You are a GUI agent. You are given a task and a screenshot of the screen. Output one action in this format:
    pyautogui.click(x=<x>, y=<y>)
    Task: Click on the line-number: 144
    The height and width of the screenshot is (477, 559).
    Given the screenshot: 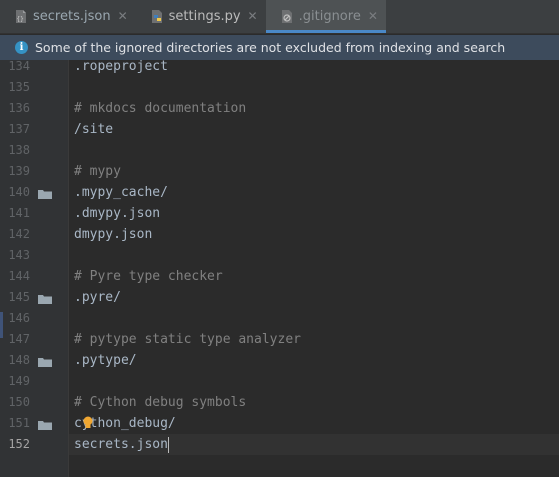 What is the action you would take?
    pyautogui.click(x=19, y=276)
    